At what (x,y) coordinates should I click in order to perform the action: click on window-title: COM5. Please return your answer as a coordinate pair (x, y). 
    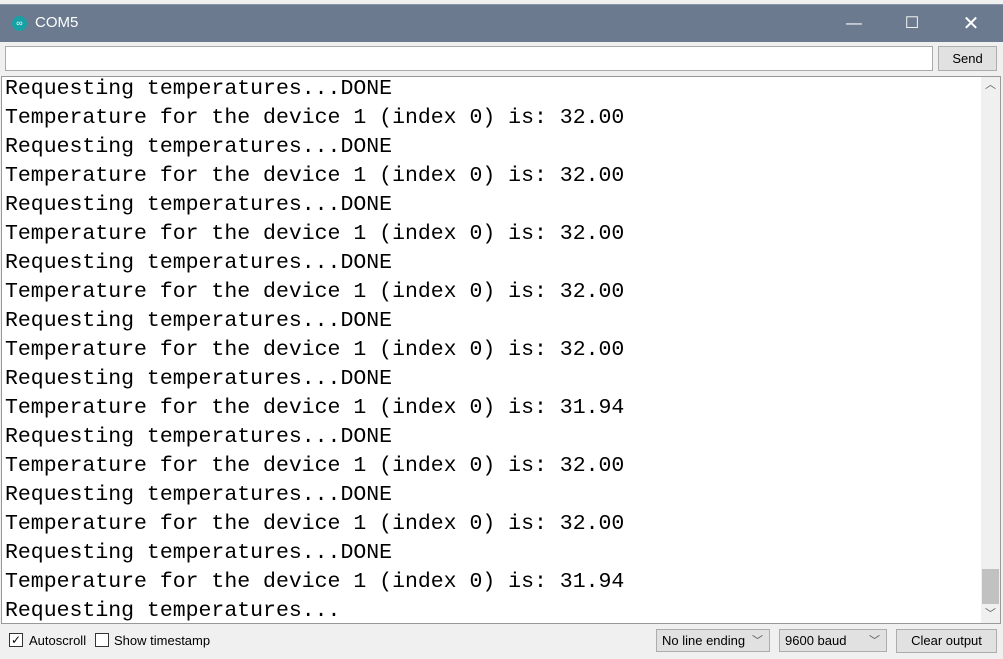
    Looking at the image, I should click on (57, 22).